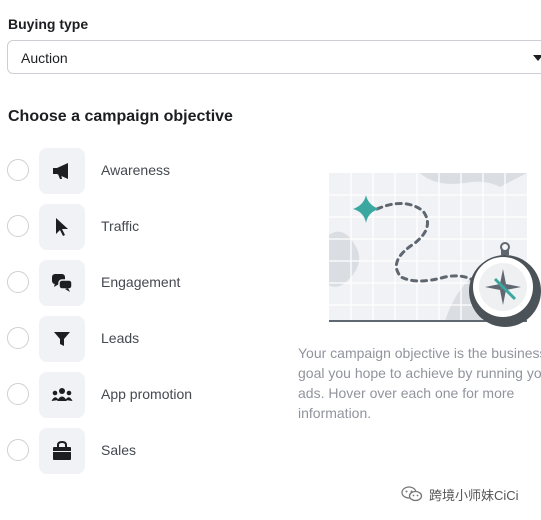 The width and height of the screenshot is (541, 520). I want to click on watermark: 跨境小师妹CiCi, so click(460, 494).